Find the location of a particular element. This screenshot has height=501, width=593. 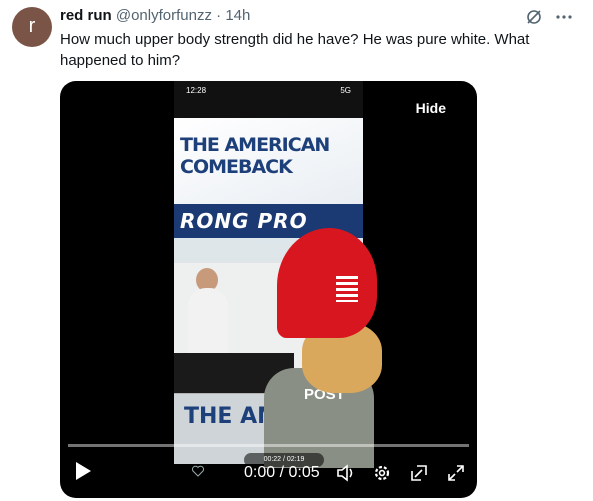

phone-status-bar: 12:28 5G is located at coordinates (268, 100).